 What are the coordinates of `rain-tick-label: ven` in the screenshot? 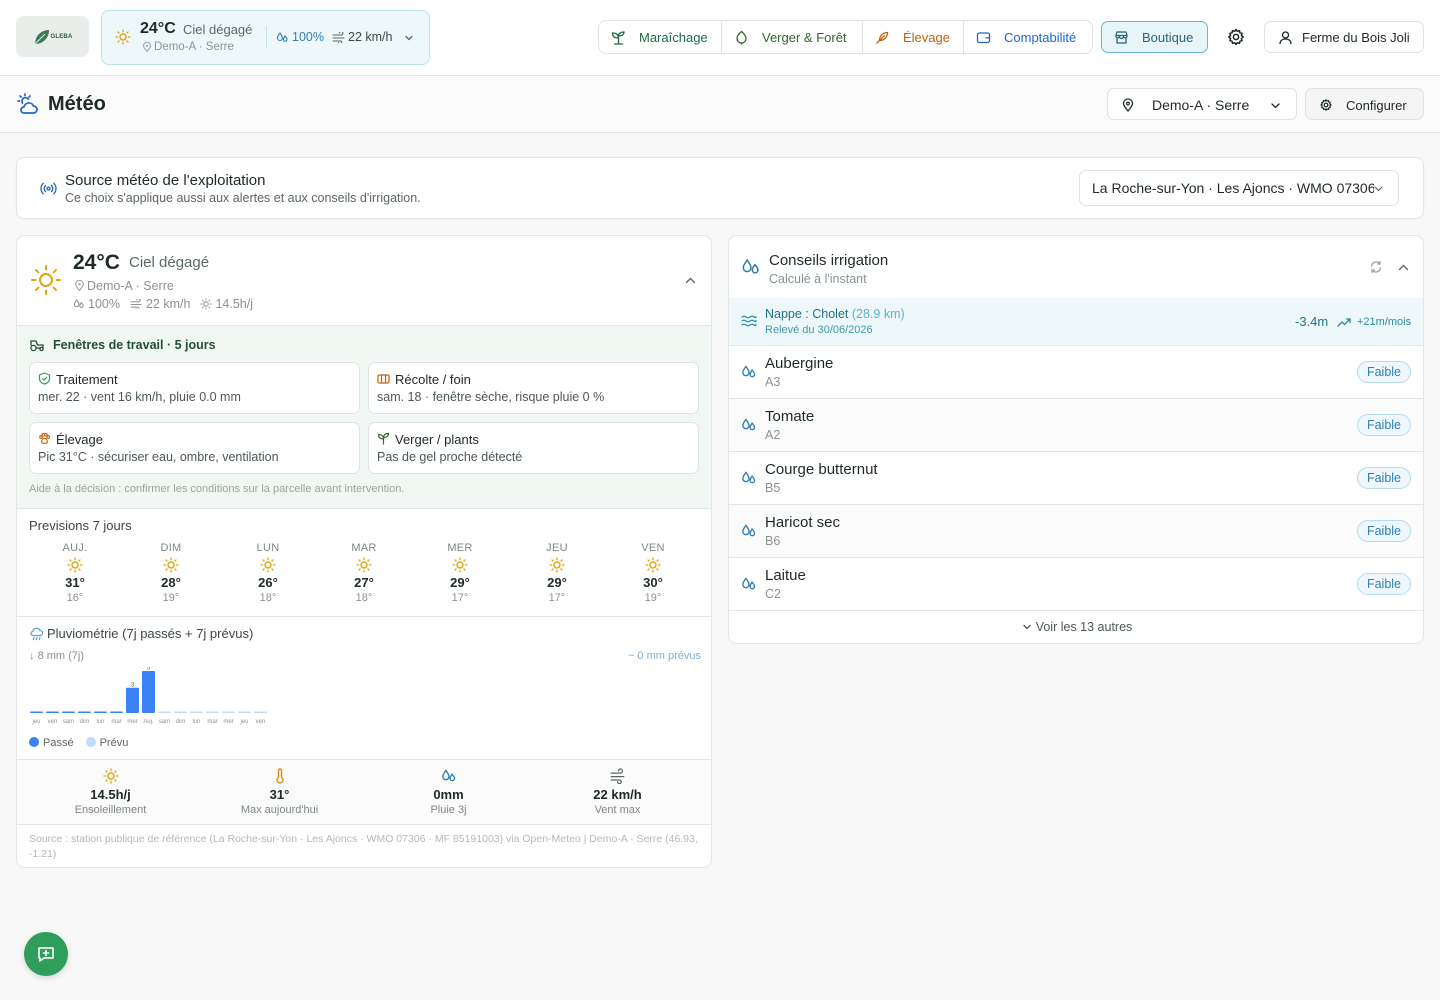 It's located at (261, 722).